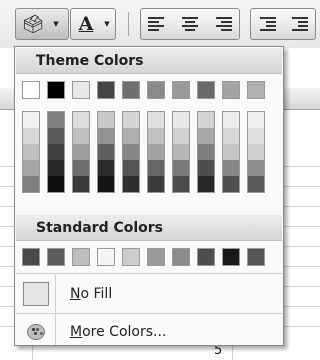 Image resolution: width=320 pixels, height=360 pixels. I want to click on decrease-indent-icon, so click(267, 24).